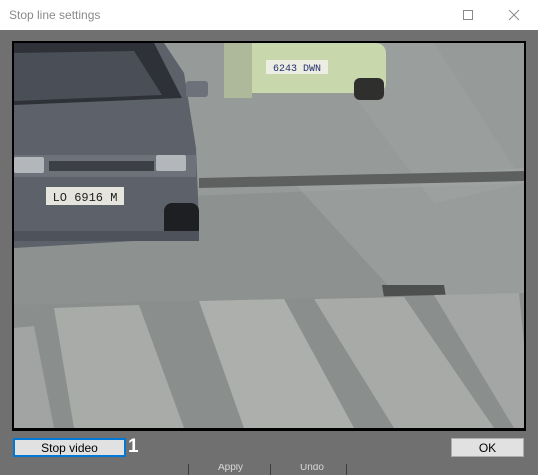 Image resolution: width=538 pixels, height=475 pixels. Describe the element at coordinates (231, 468) in the screenshot. I see `underlying-apply-label: Apply` at that location.